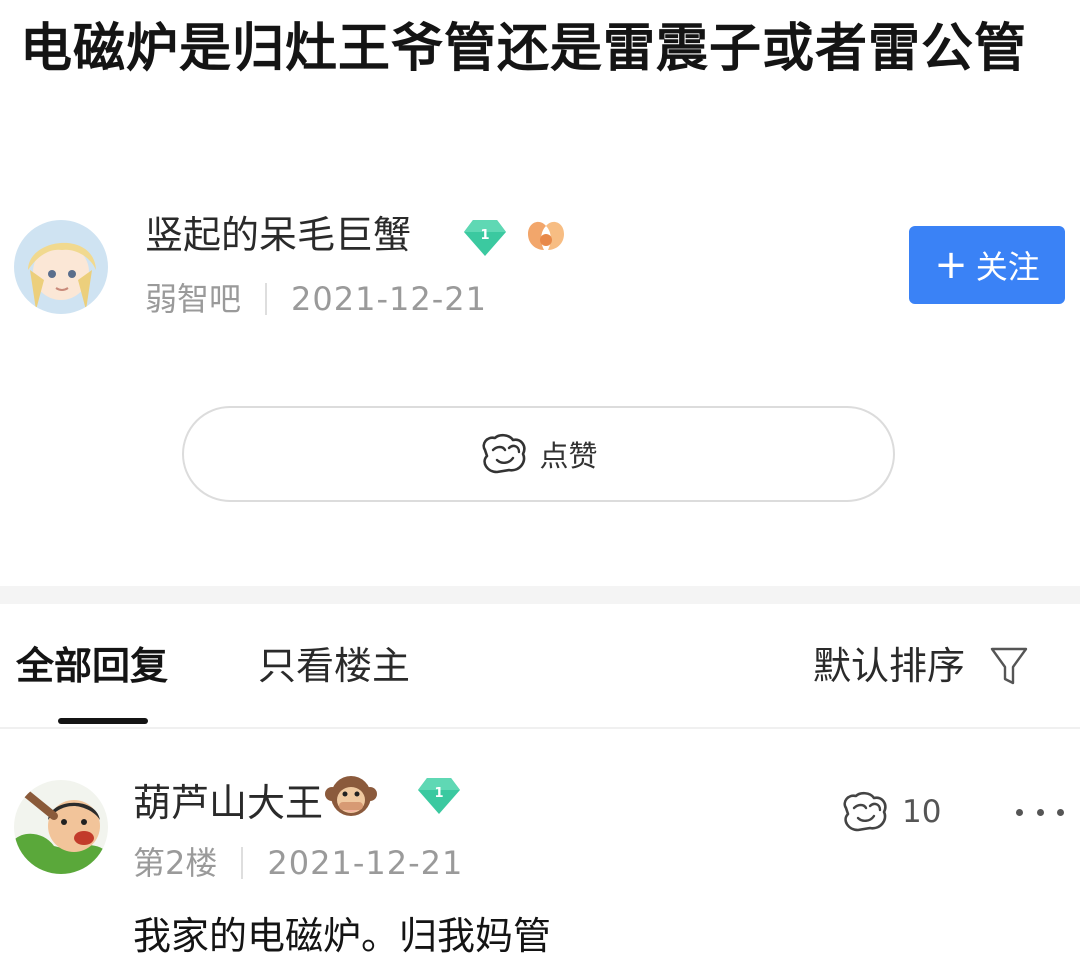  I want to click on reply-content: 我家的电磁炉。归我妈管, so click(342, 936).